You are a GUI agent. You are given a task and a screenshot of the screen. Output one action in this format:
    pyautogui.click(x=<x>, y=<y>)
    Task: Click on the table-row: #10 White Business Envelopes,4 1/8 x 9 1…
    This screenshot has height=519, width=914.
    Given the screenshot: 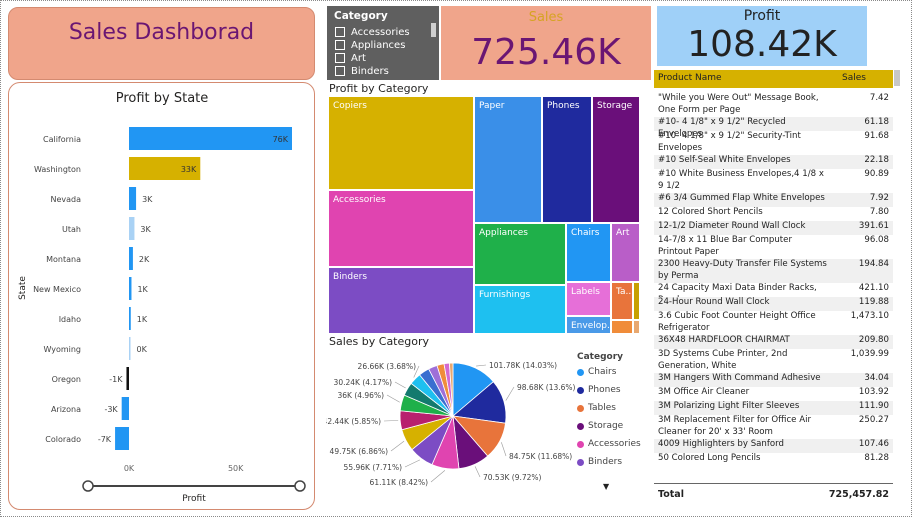 What is the action you would take?
    pyautogui.click(x=773, y=181)
    